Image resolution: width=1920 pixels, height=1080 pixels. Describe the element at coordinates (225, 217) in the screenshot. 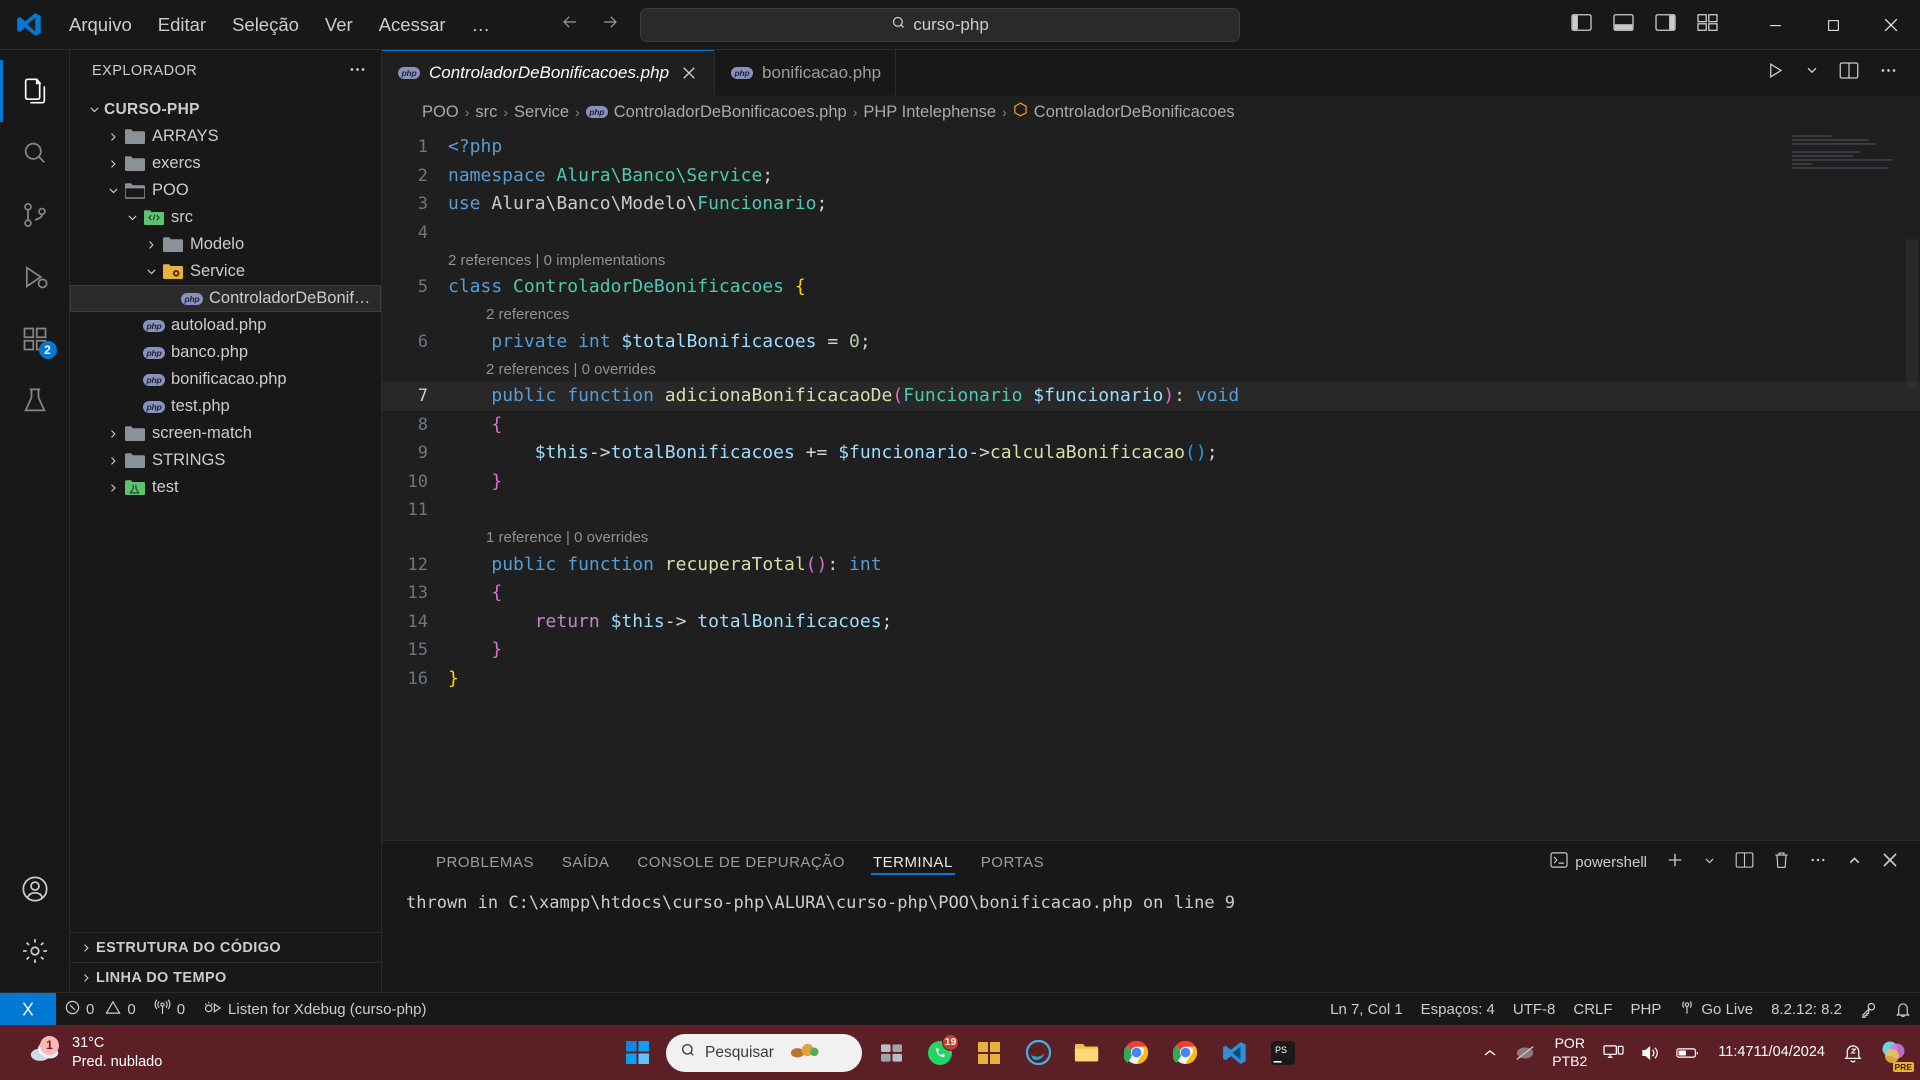

I see `tree-item-src: src` at that location.